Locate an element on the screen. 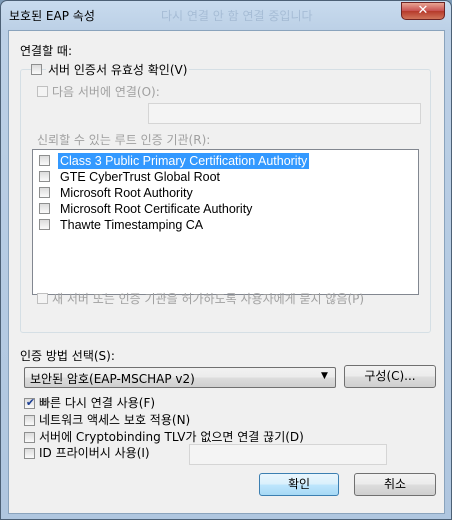 Image resolution: width=452 pixels, height=520 pixels. ca-label: Thawte Timestamping CA is located at coordinates (132, 225).